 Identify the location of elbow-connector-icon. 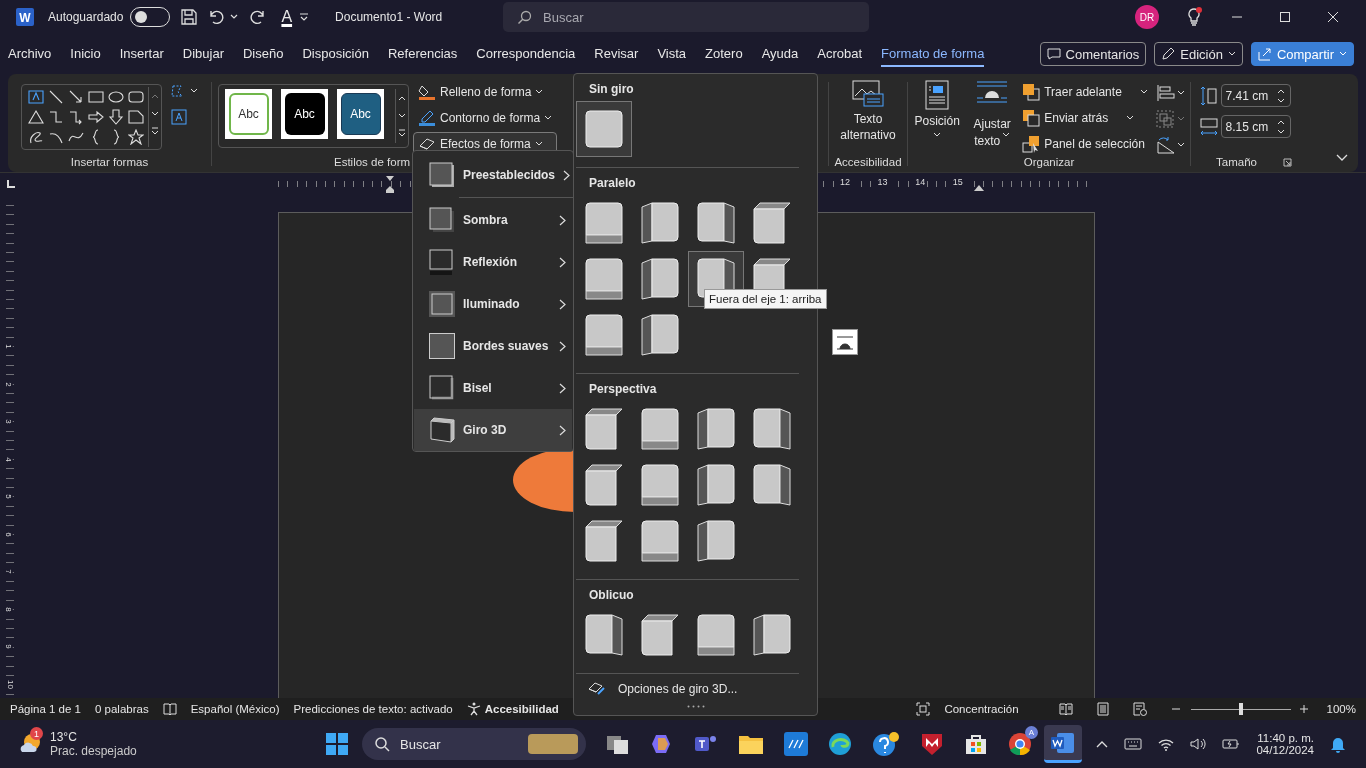
(56, 117).